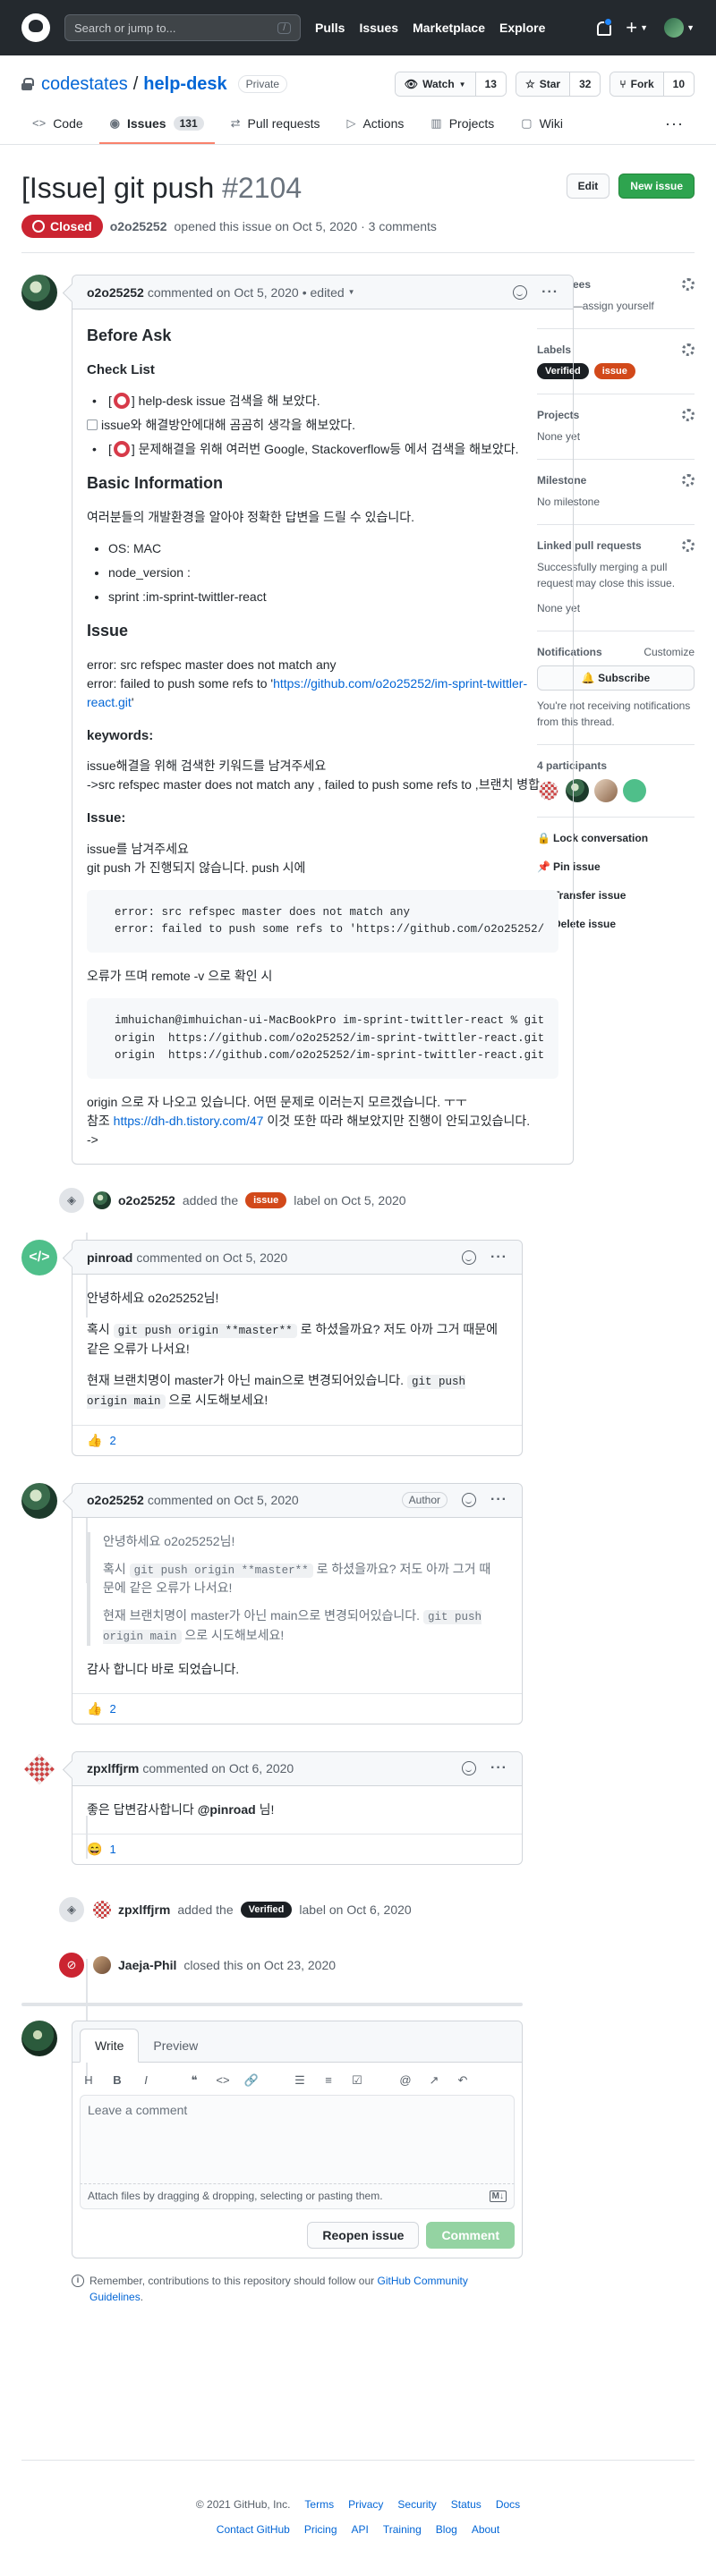 Image resolution: width=716 pixels, height=2576 pixels. Describe the element at coordinates (652, 84) in the screenshot. I see `fork-button: ⑂ Fork 10` at that location.